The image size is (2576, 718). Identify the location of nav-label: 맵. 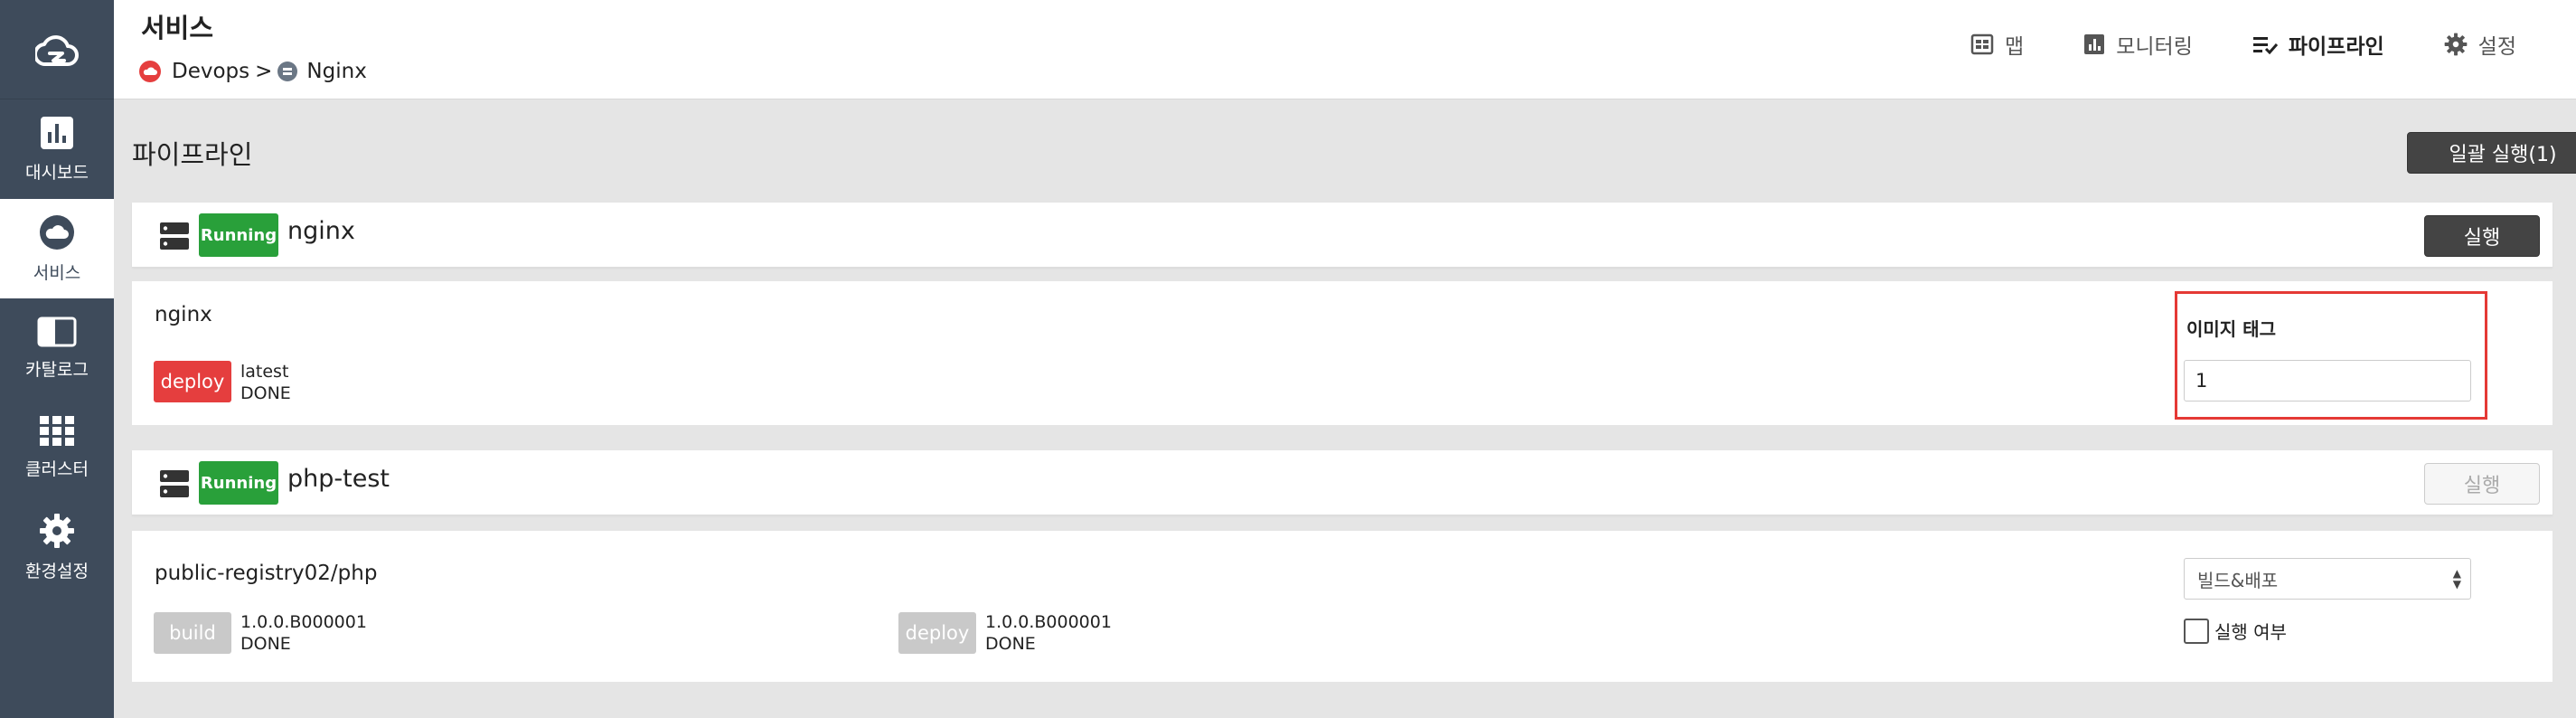
(2015, 47).